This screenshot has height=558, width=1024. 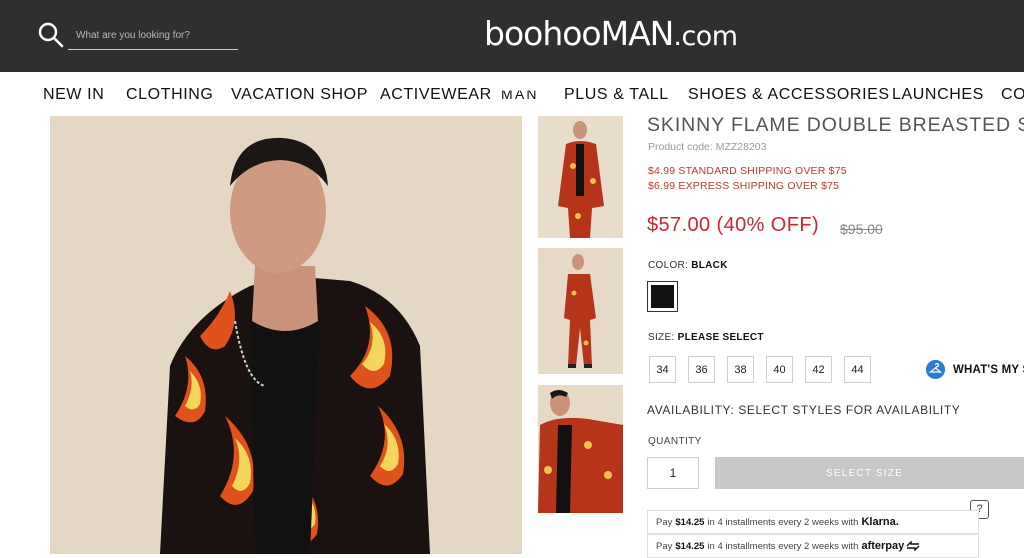 What do you see at coordinates (857, 369) in the screenshot?
I see `size-option-44: 44` at bounding box center [857, 369].